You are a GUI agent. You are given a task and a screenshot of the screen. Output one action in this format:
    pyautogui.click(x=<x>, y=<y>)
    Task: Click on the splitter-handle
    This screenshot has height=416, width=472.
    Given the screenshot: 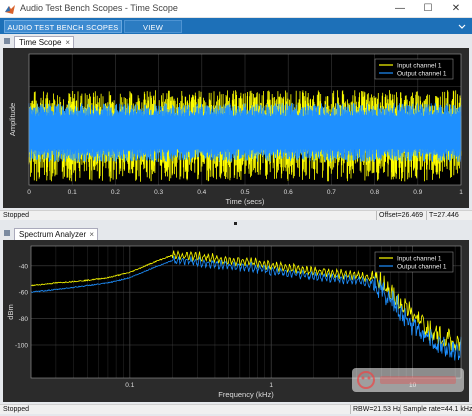 What is the action you would take?
    pyautogui.click(x=235, y=223)
    